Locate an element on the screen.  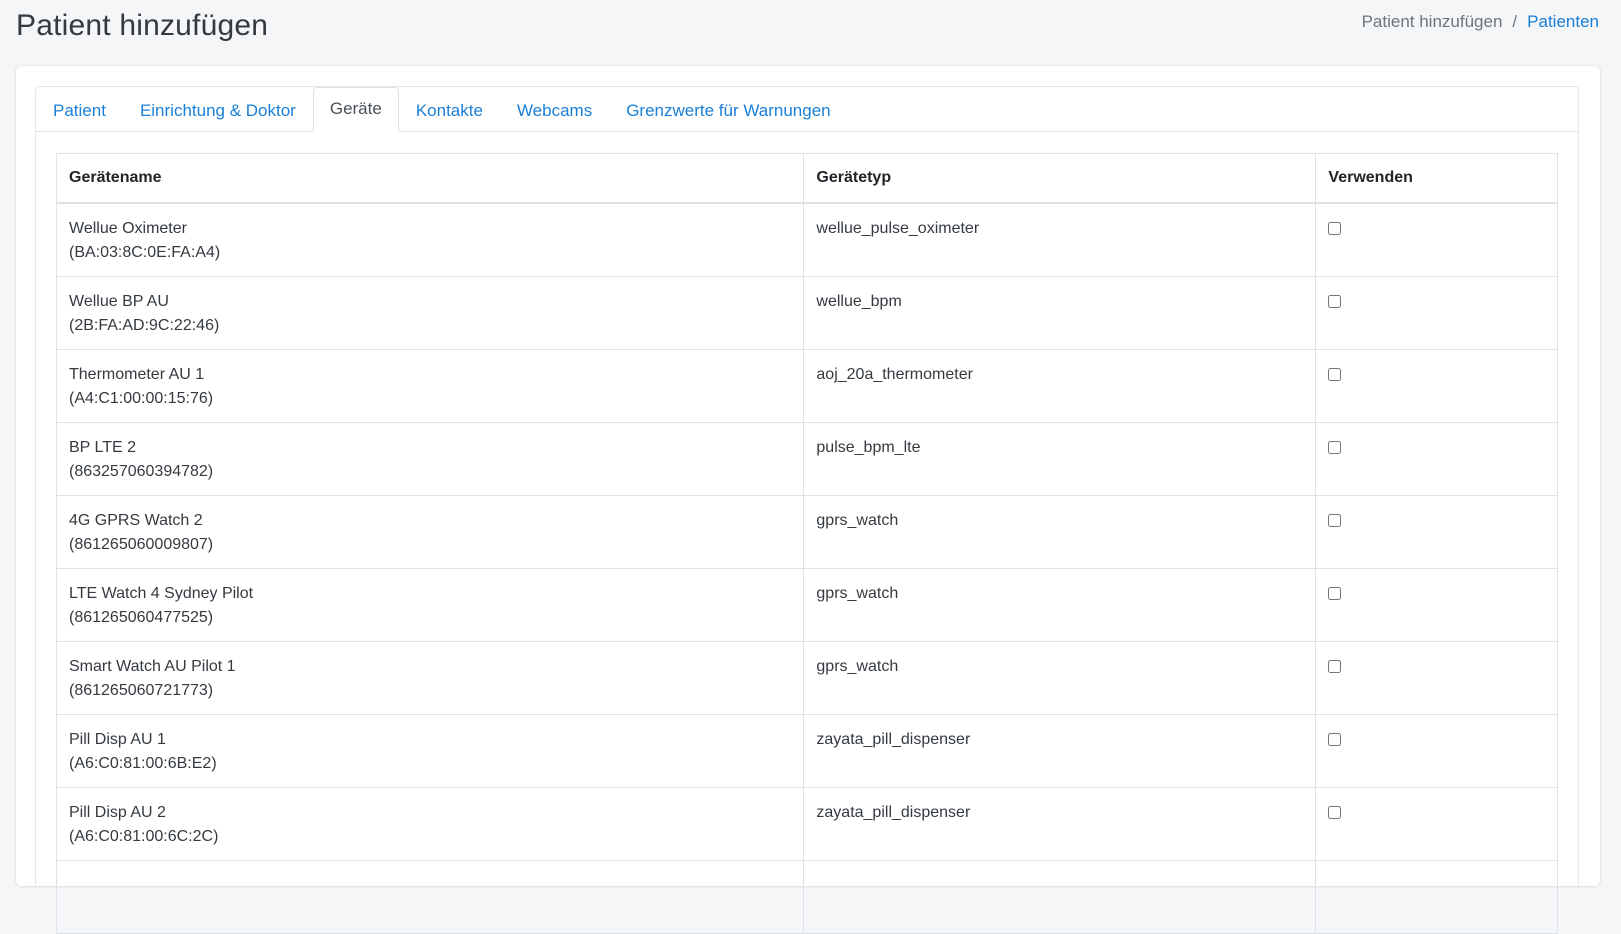
device-type-cell: pulse_bpm_lte is located at coordinates (1060, 458).